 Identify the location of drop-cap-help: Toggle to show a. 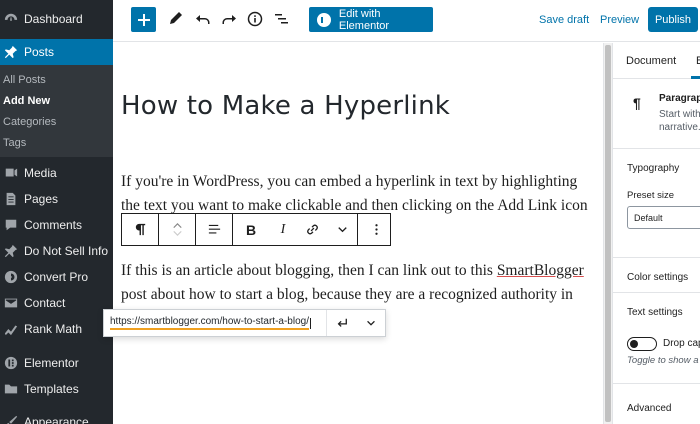
(663, 360).